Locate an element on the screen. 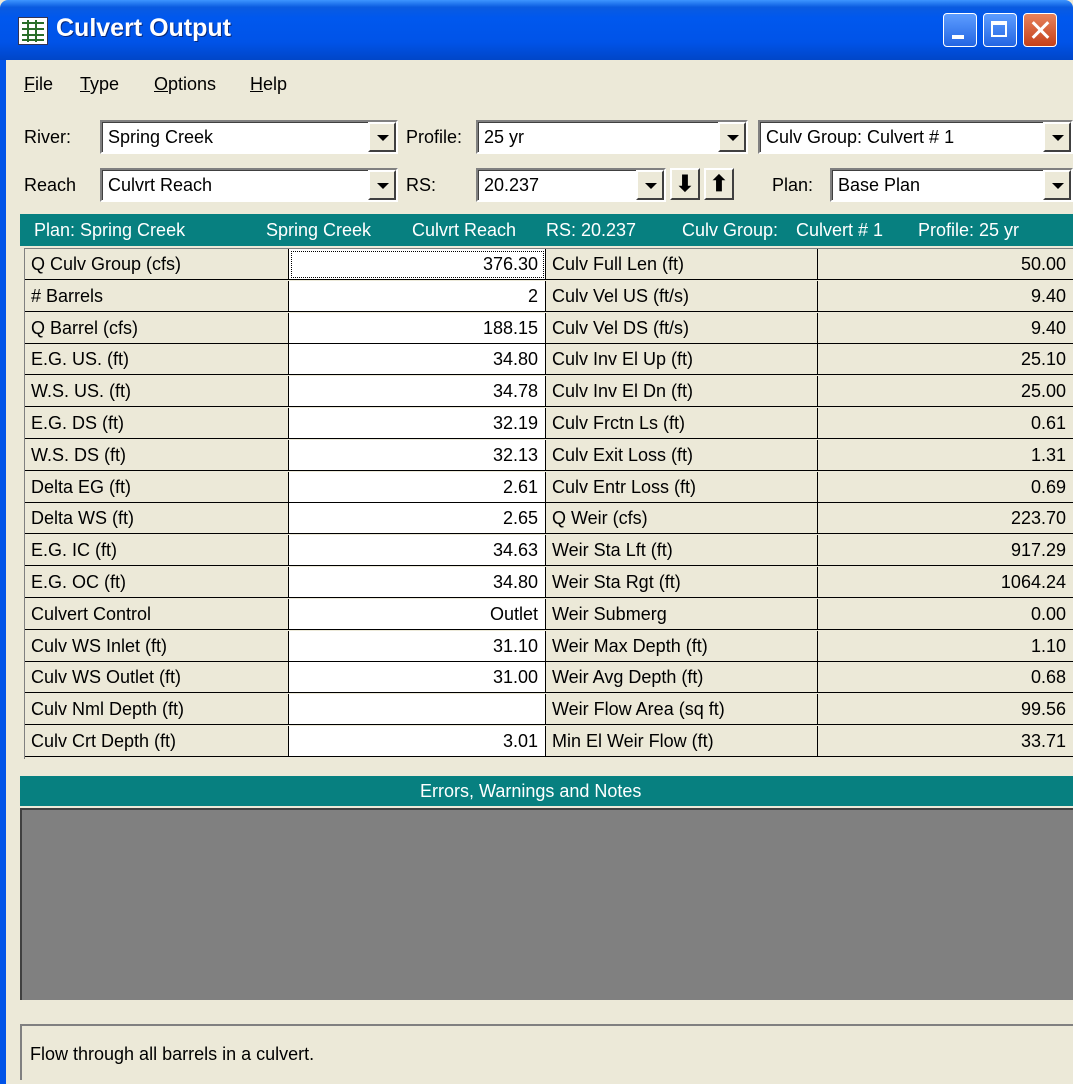 The width and height of the screenshot is (1073, 1084). maximize-button is located at coordinates (1000, 30).